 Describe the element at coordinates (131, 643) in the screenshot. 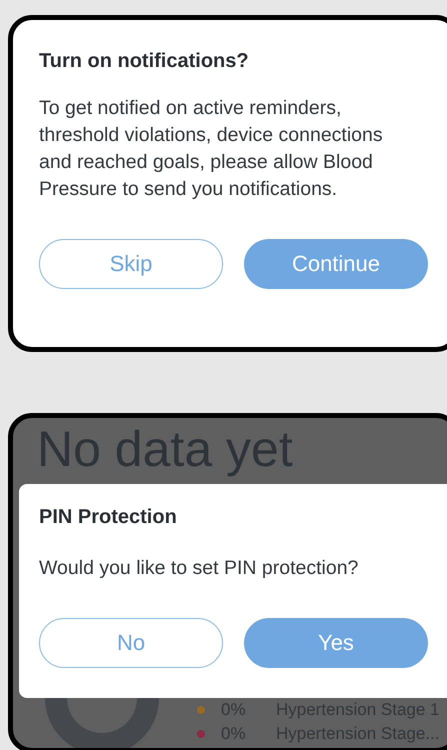

I see `no-button: No` at that location.